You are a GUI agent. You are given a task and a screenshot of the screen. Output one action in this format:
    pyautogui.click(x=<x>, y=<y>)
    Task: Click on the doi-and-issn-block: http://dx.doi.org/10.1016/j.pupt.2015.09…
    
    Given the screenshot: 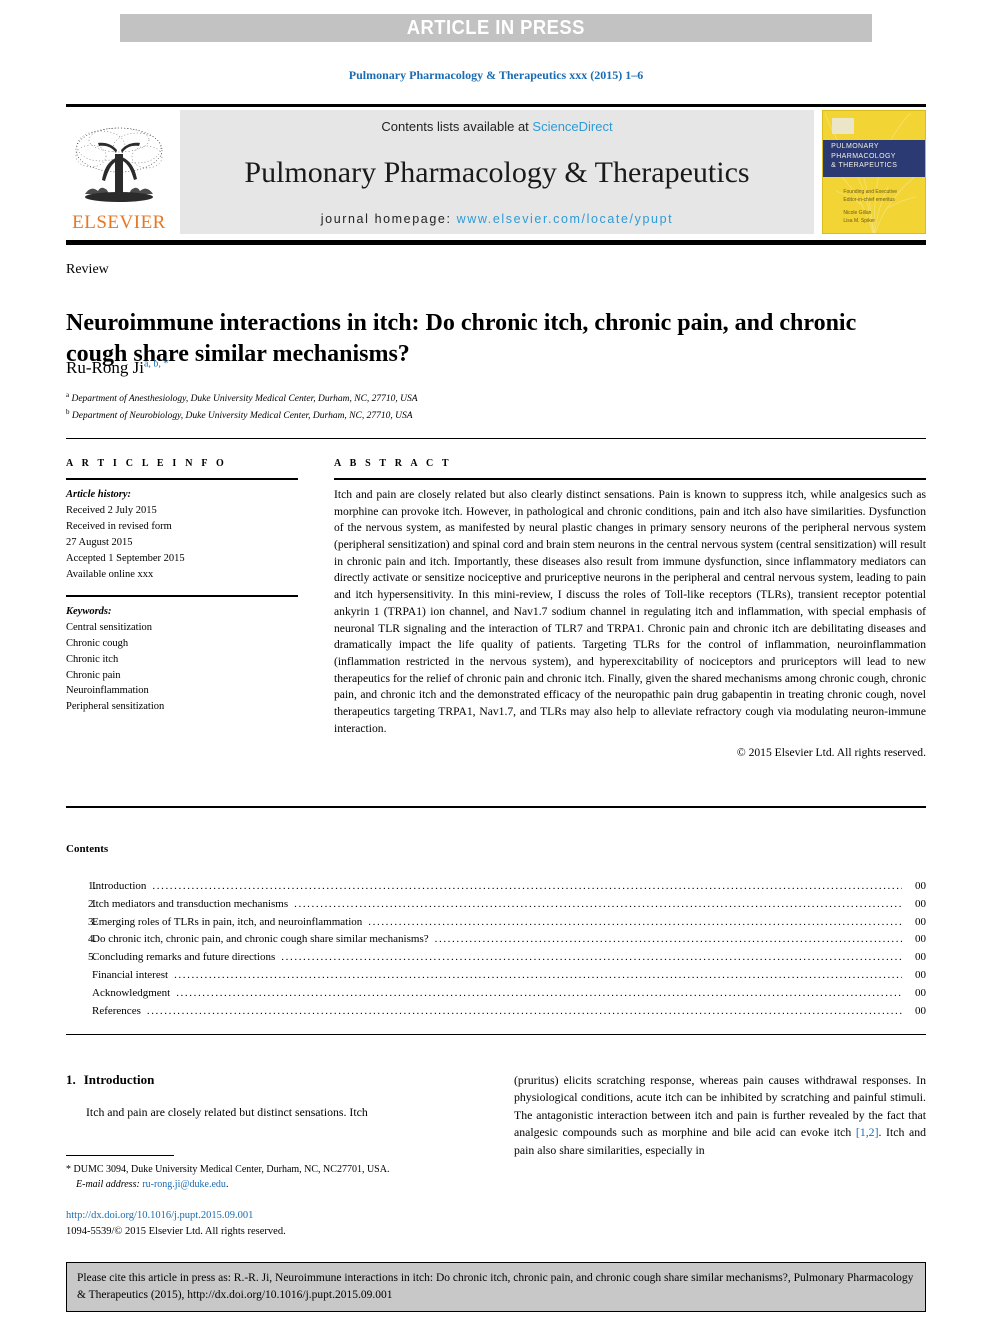 What is the action you would take?
    pyautogui.click(x=266, y=1224)
    